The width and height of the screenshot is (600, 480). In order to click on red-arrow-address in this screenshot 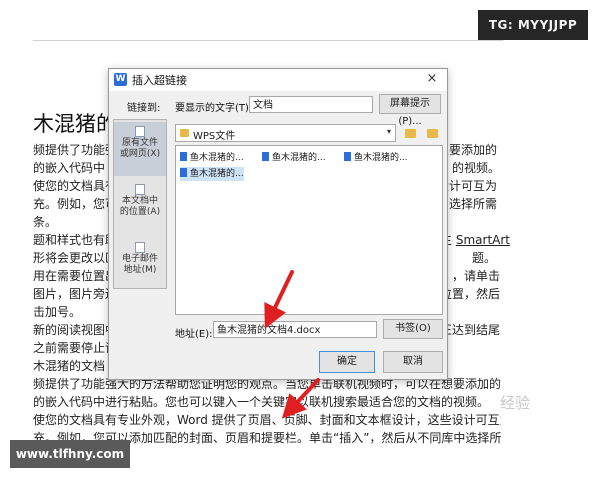, I will do `click(279, 299)`.